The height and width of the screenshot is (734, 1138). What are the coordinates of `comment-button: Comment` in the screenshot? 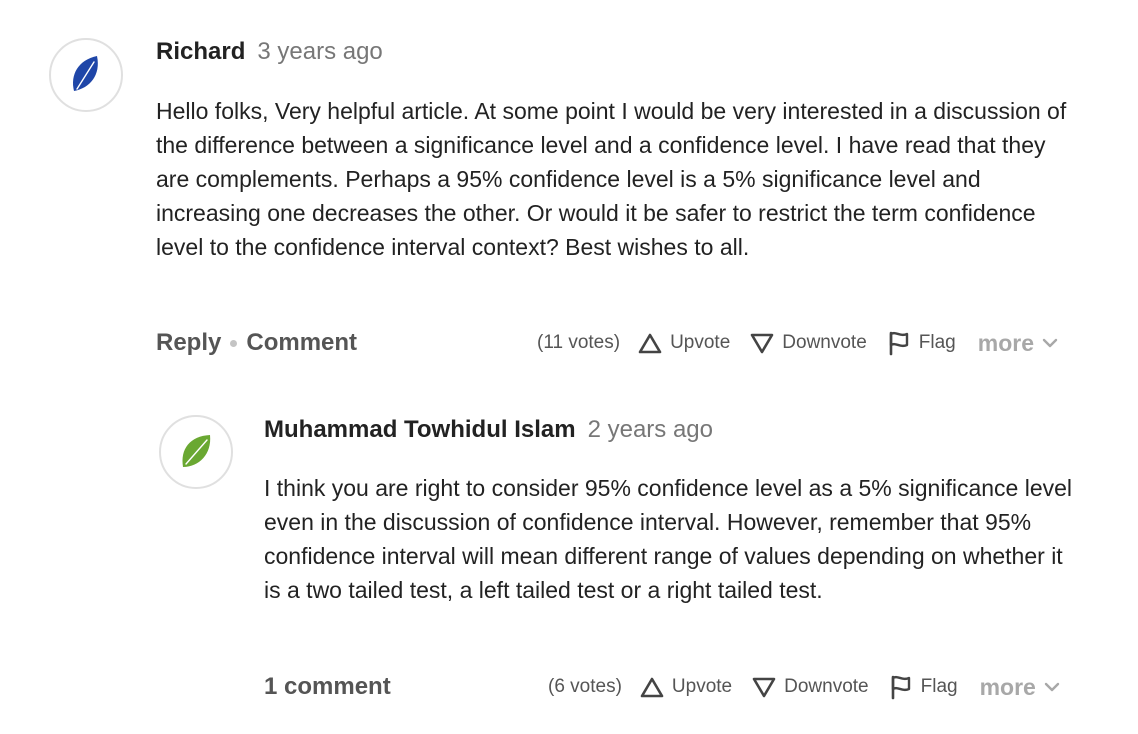 It's located at (301, 343).